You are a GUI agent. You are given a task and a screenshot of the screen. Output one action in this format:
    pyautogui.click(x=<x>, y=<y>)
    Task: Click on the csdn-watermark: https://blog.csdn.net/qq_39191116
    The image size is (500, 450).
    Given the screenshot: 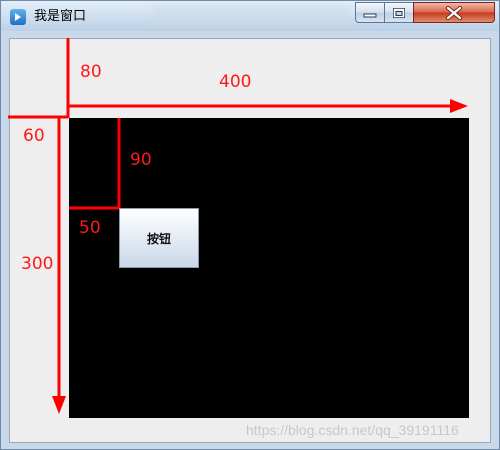 What is the action you would take?
    pyautogui.click(x=352, y=430)
    